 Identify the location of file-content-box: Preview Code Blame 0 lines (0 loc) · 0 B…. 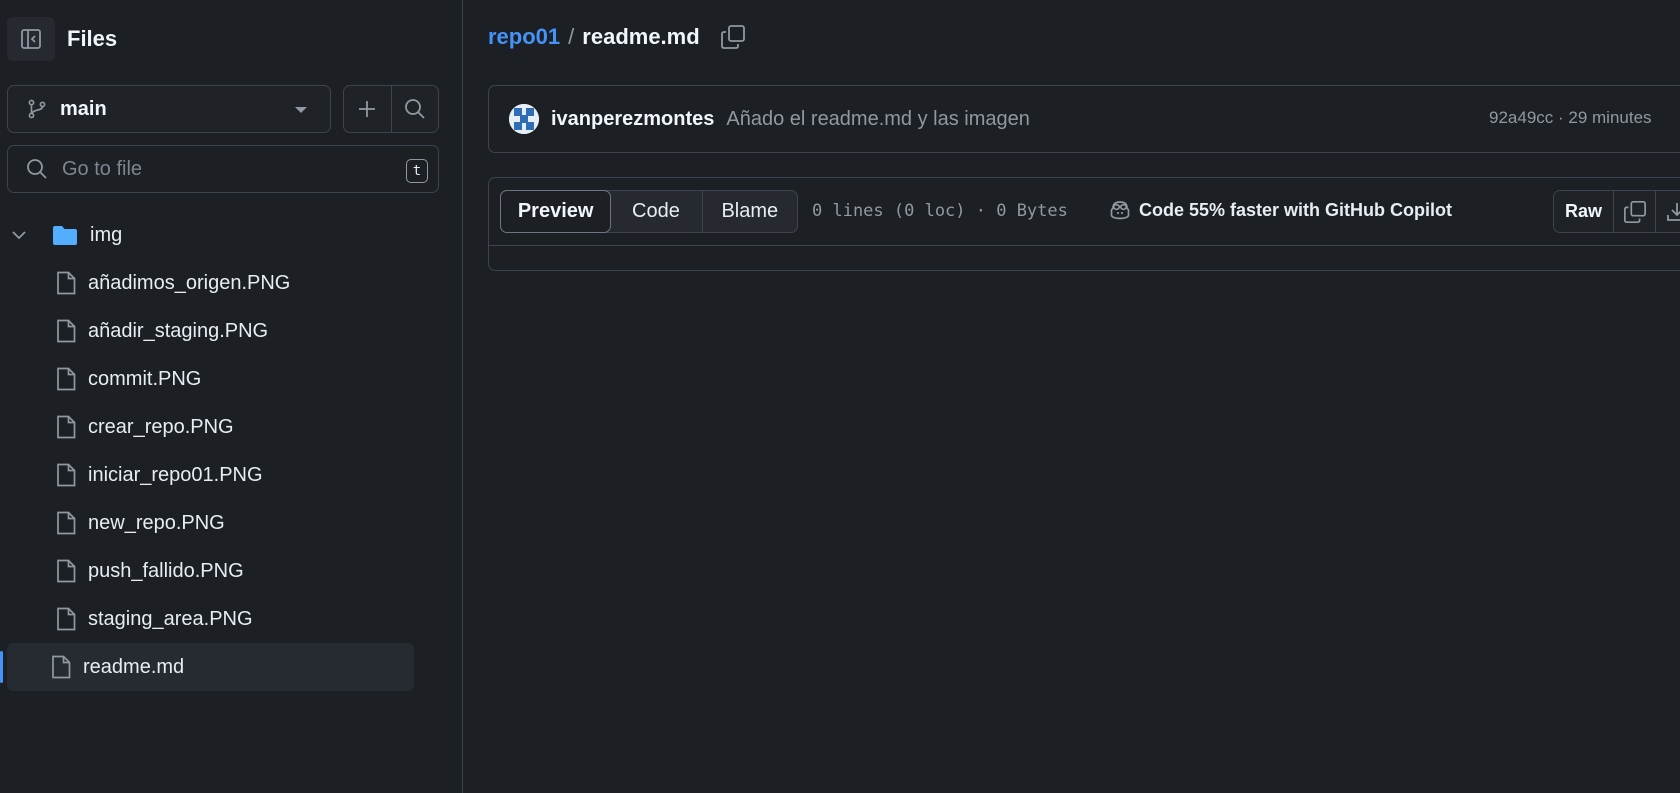
(1084, 224).